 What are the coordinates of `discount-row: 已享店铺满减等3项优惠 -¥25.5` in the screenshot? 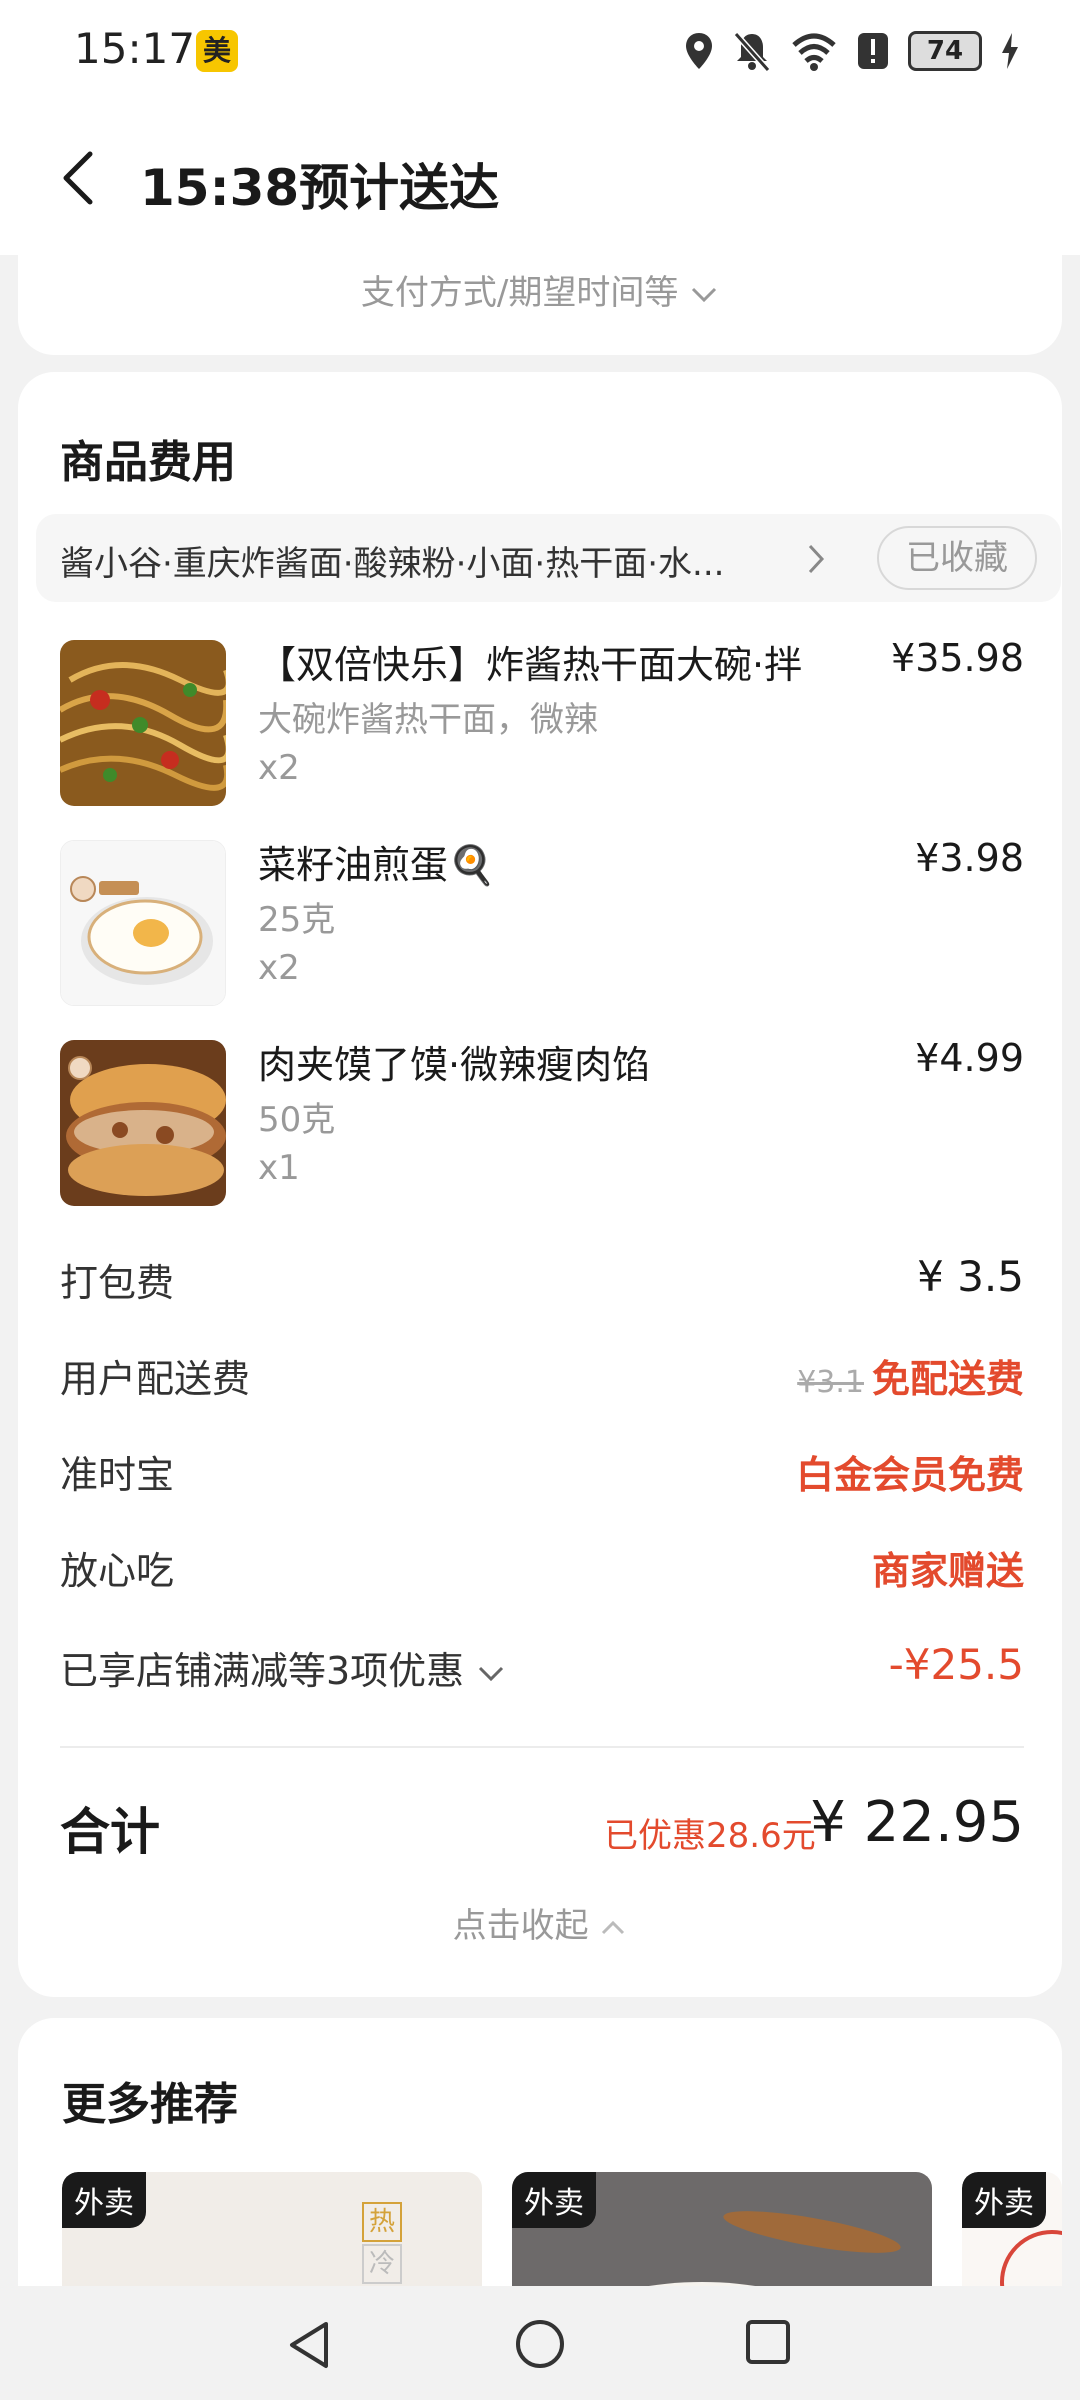 It's located at (542, 1670).